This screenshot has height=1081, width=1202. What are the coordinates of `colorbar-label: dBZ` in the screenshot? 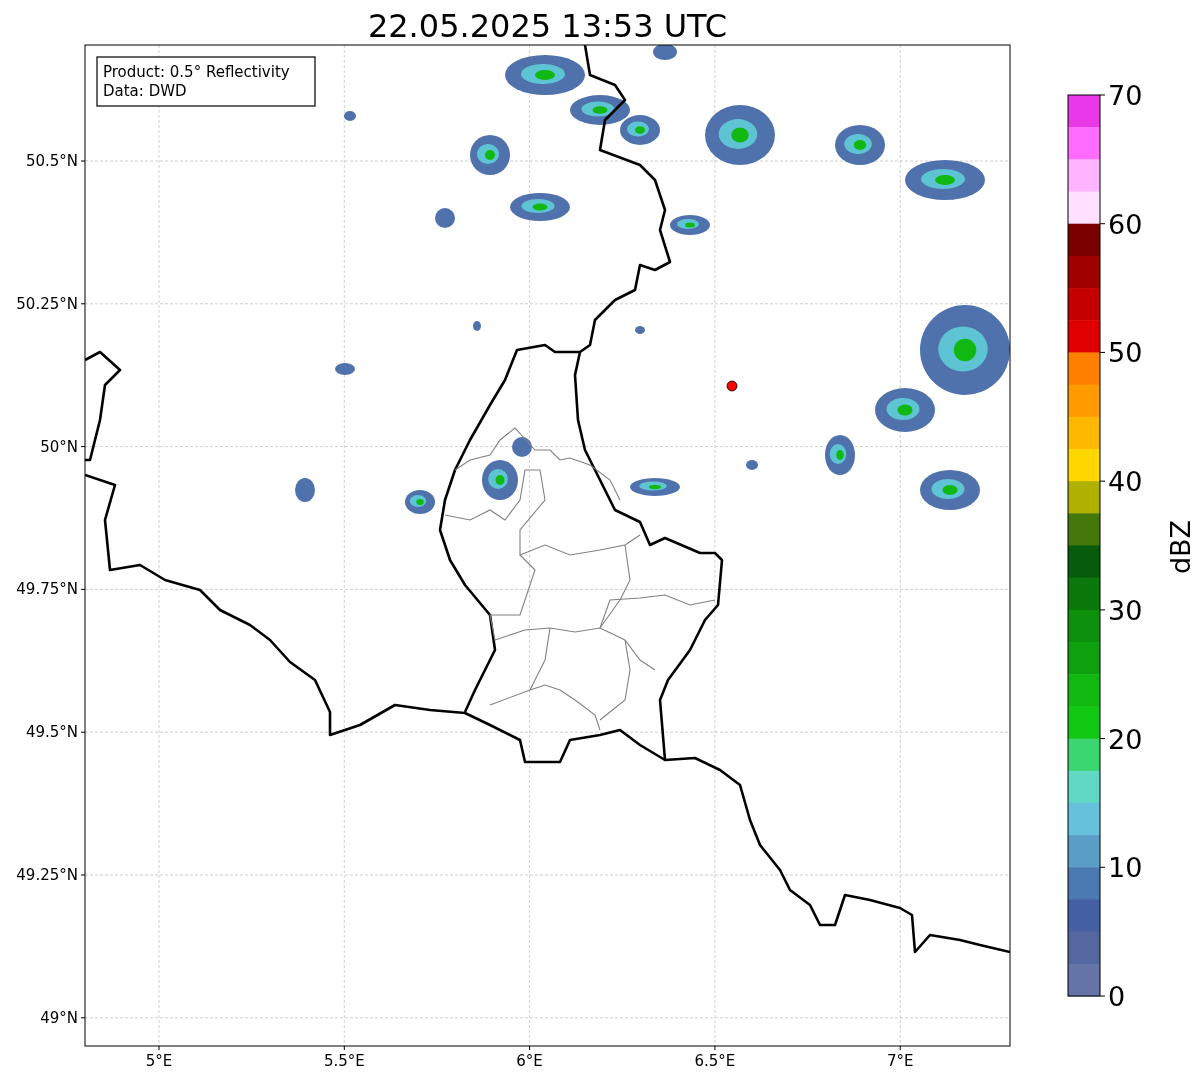 It's located at (1180, 547).